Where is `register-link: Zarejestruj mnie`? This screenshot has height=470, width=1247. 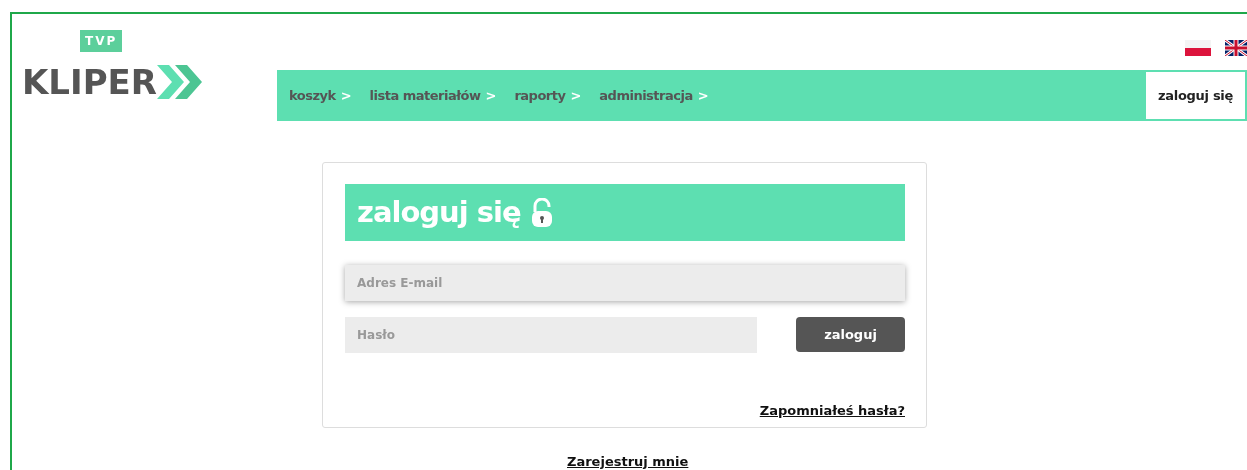
register-link: Zarejestruj mnie is located at coordinates (628, 460).